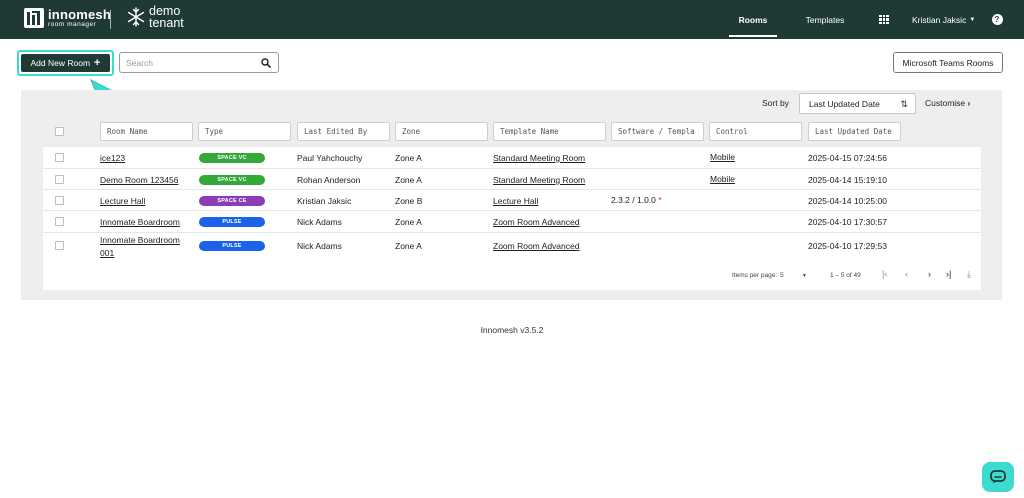  I want to click on type-badge: PULSE, so click(232, 222).